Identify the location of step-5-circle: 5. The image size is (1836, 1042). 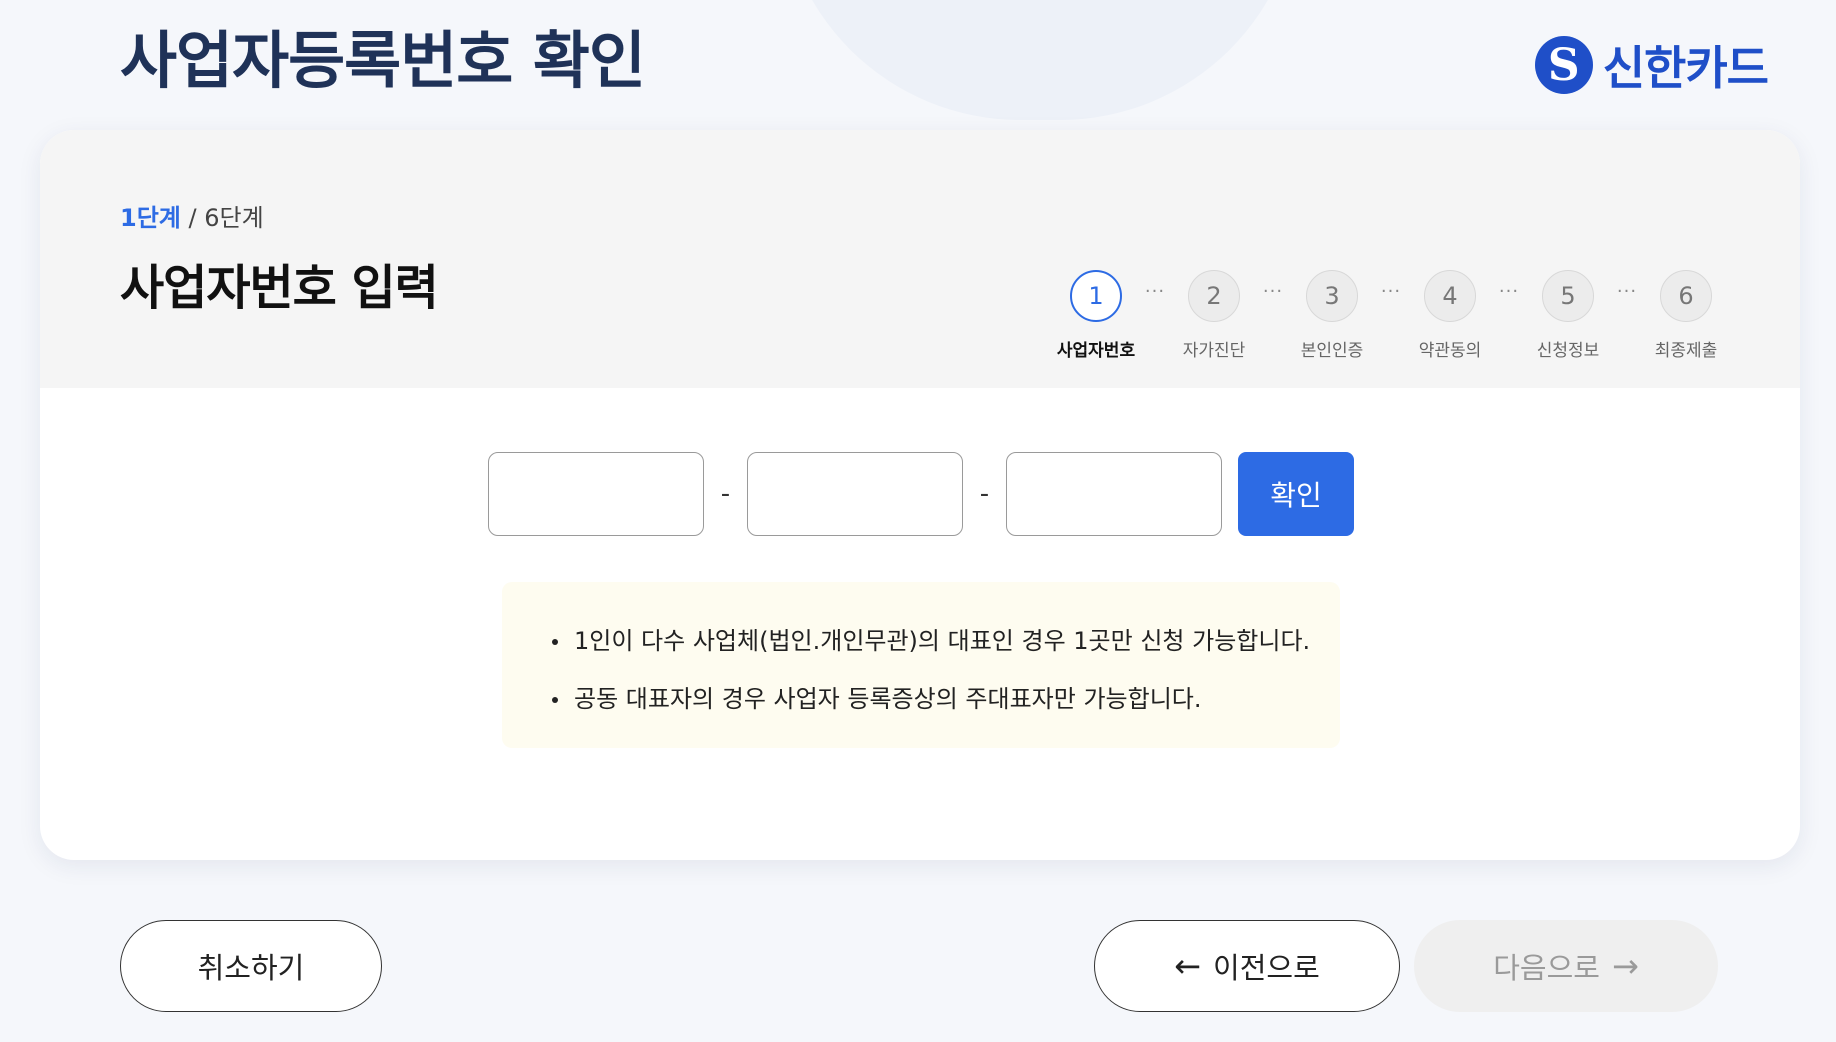
(1568, 296).